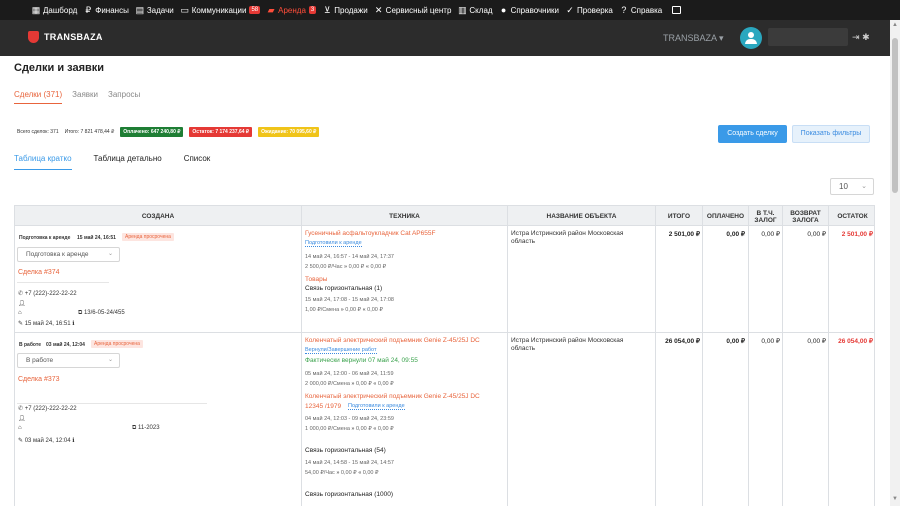 The image size is (900, 506). Describe the element at coordinates (349, 463) in the screenshot. I see `goods-period: 14 май 24, 14:58 - 15 май 24, 14:57` at that location.